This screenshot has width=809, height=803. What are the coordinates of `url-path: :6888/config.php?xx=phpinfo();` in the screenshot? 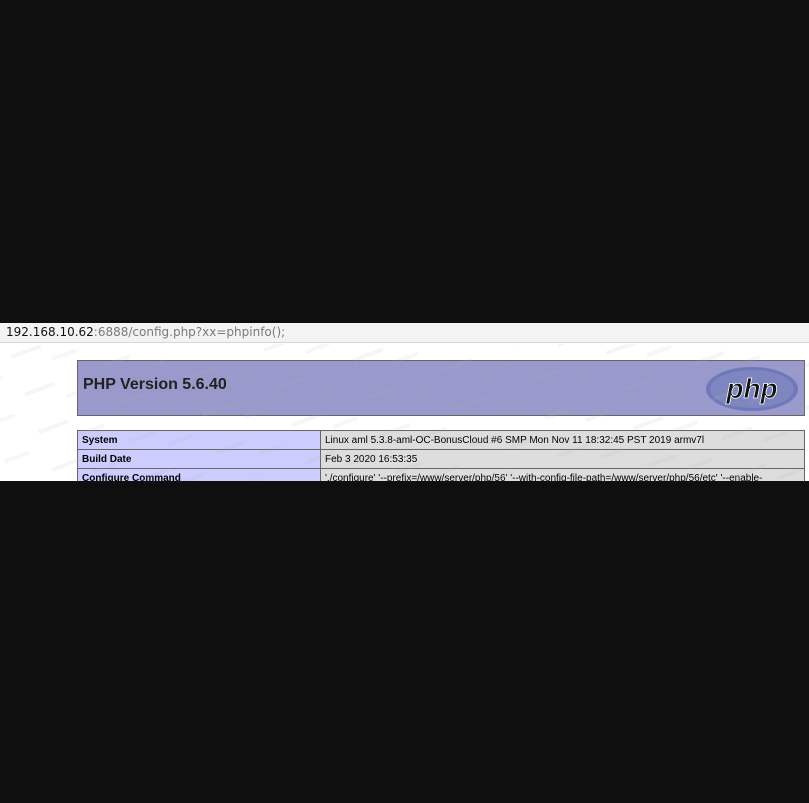 It's located at (189, 332).